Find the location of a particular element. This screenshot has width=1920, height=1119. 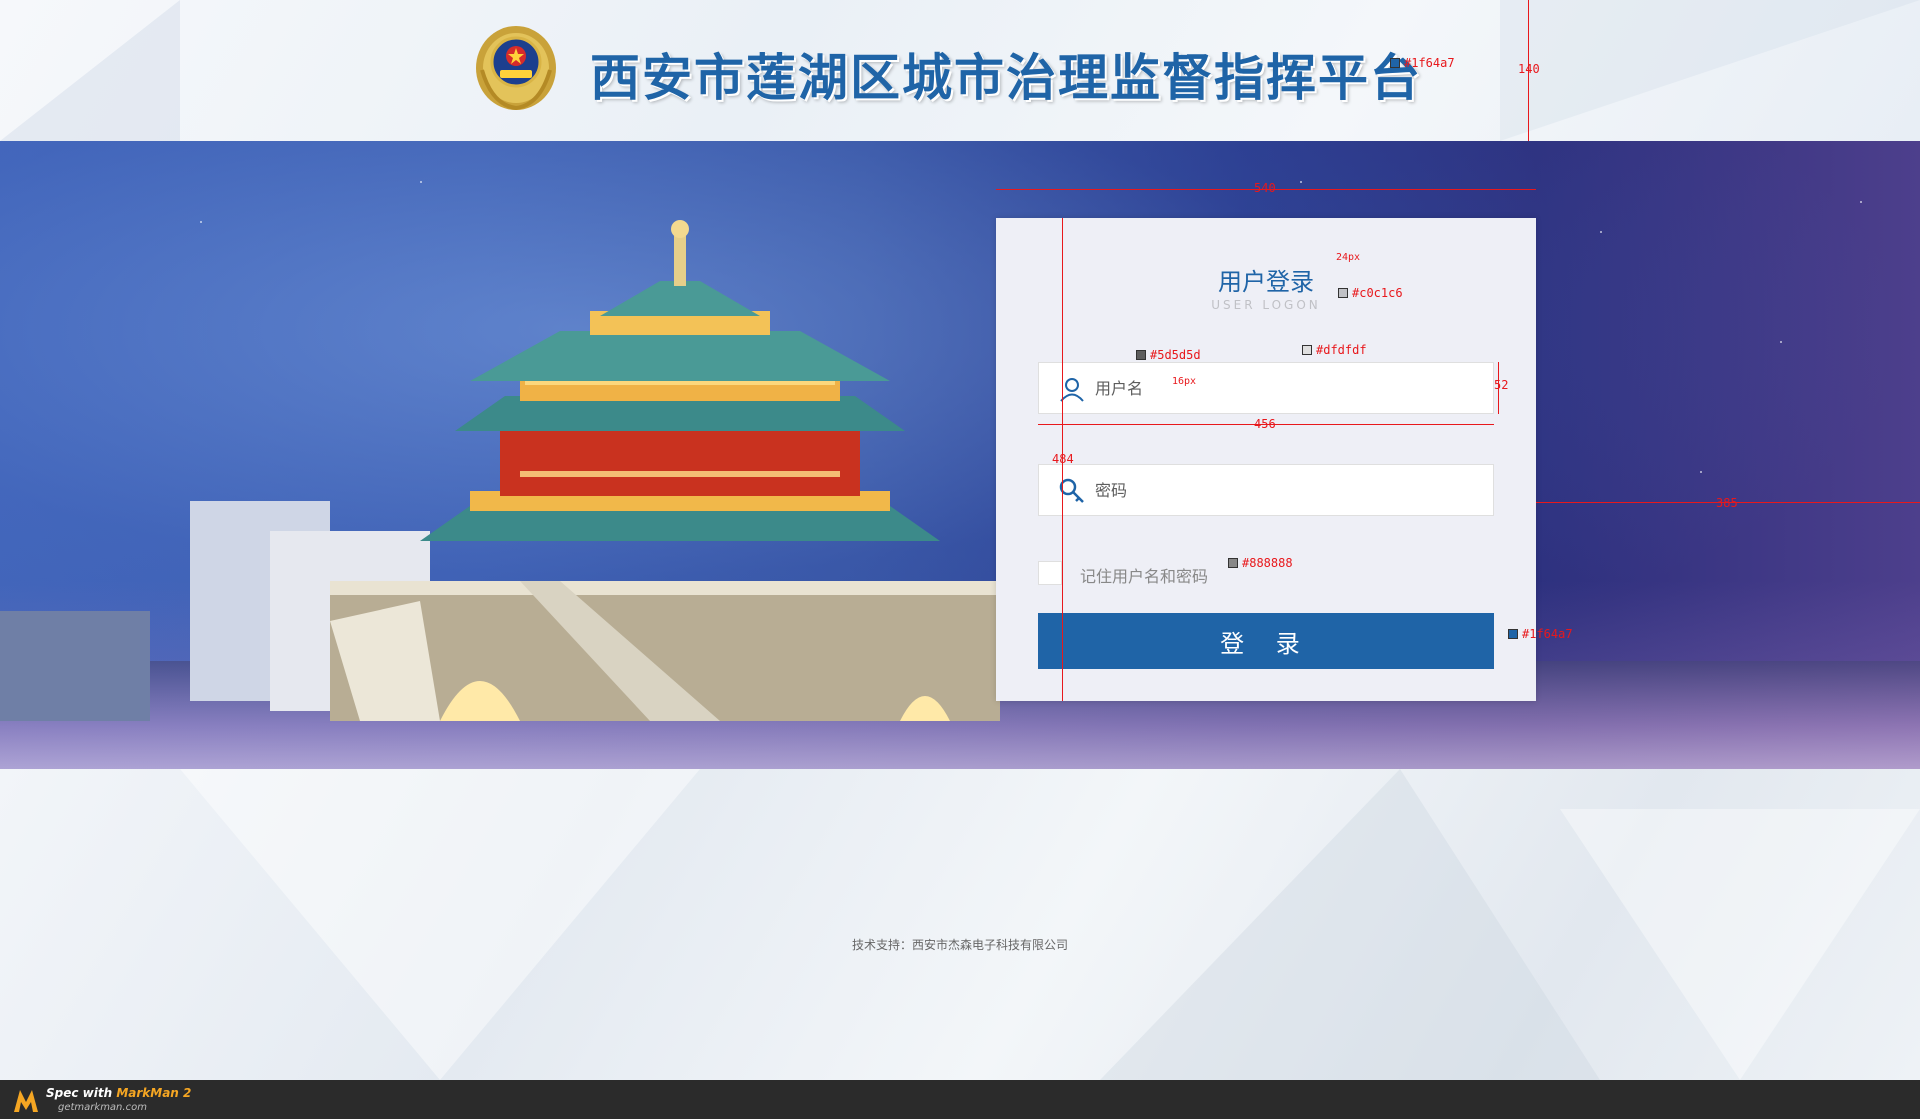

password-field is located at coordinates (1266, 490).